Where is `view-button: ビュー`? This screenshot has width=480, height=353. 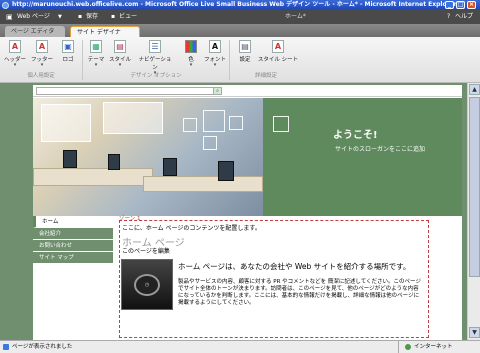 view-button: ビュー is located at coordinates (128, 17).